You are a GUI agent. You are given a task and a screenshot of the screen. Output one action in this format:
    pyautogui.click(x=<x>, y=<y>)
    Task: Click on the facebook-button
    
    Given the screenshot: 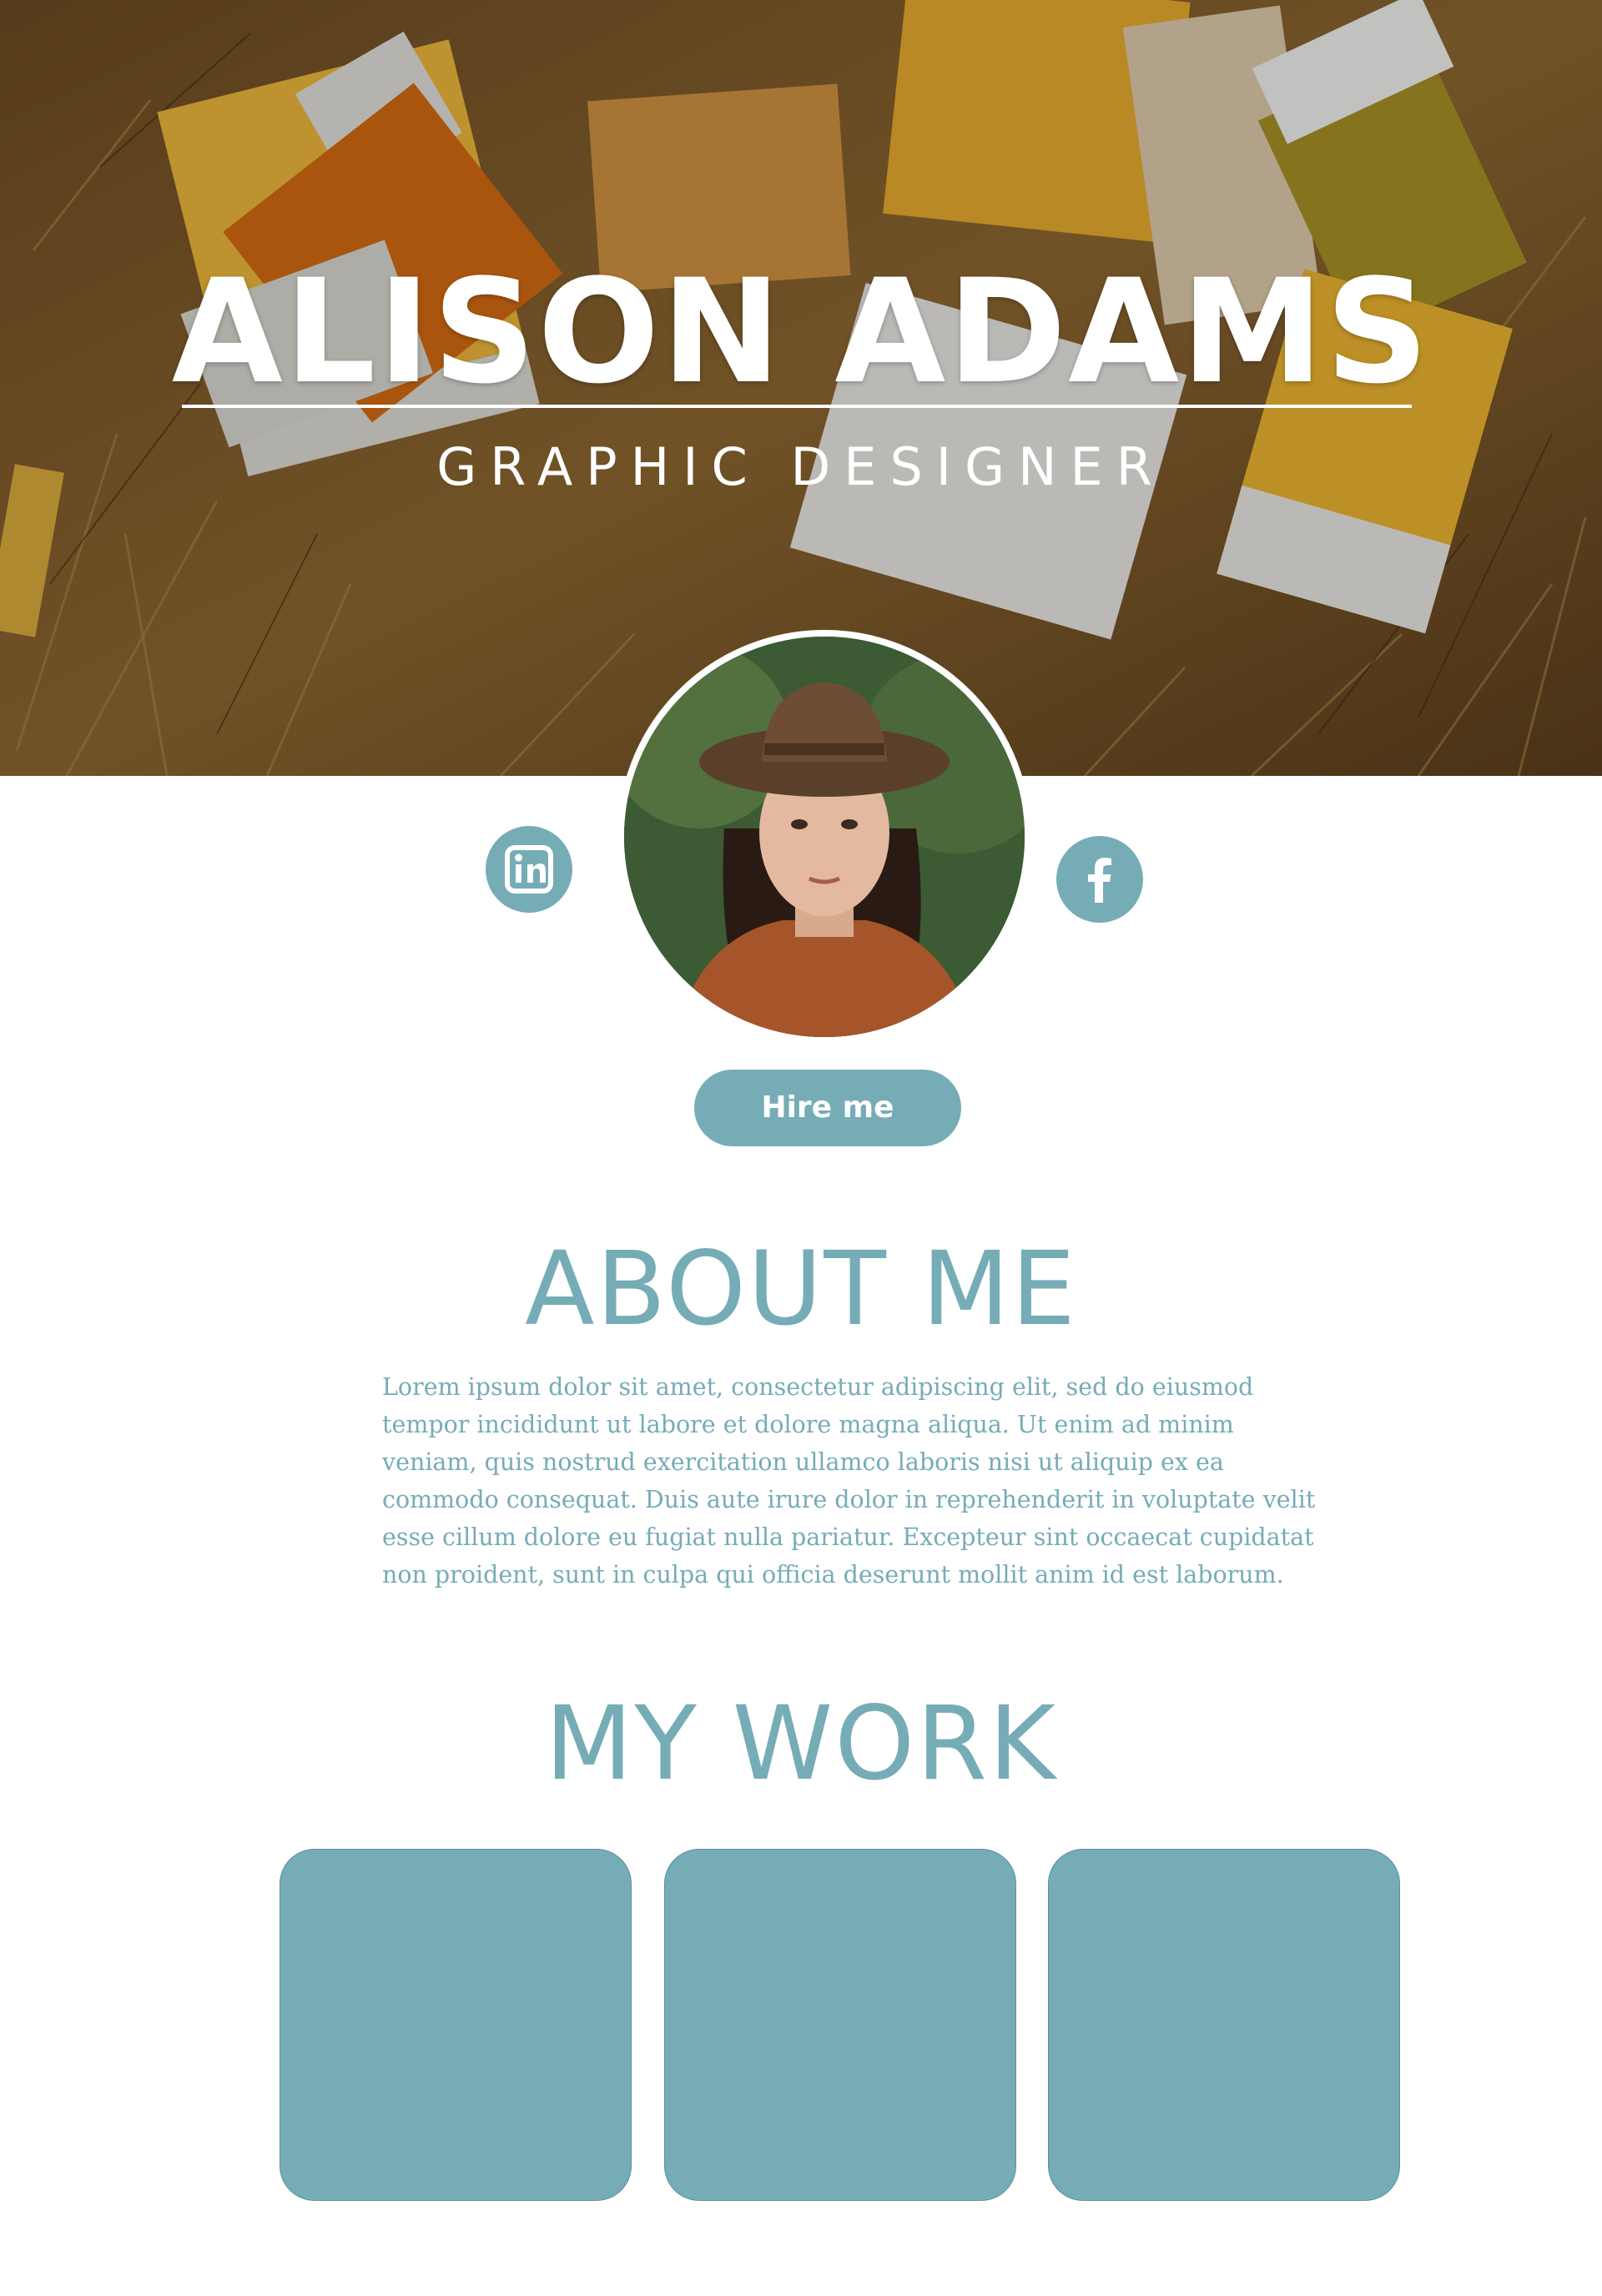 What is the action you would take?
    pyautogui.click(x=1099, y=879)
    